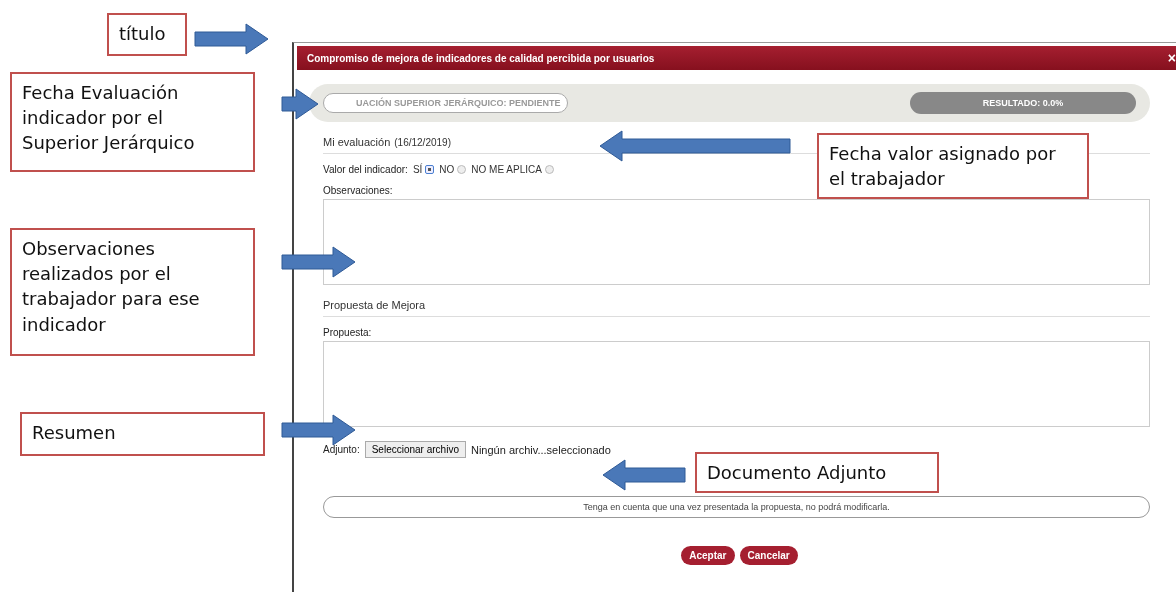 Image resolution: width=1176 pixels, height=592 pixels. What do you see at coordinates (736, 242) in the screenshot?
I see `observations-field` at bounding box center [736, 242].